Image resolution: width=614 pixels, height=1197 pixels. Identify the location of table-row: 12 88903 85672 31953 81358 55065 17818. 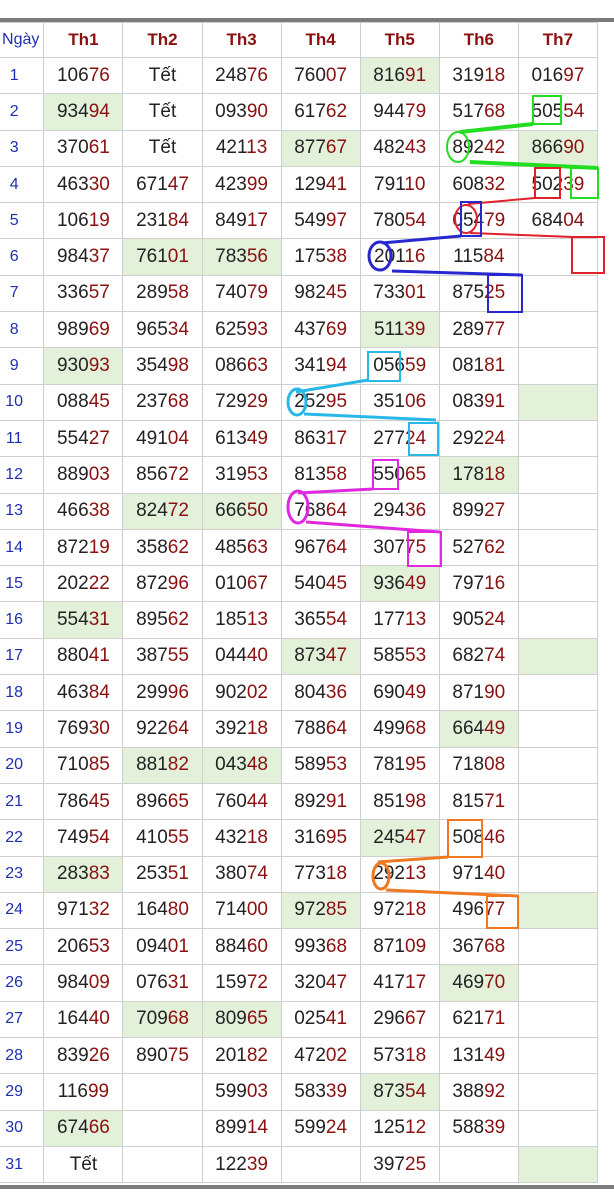
(299, 475).